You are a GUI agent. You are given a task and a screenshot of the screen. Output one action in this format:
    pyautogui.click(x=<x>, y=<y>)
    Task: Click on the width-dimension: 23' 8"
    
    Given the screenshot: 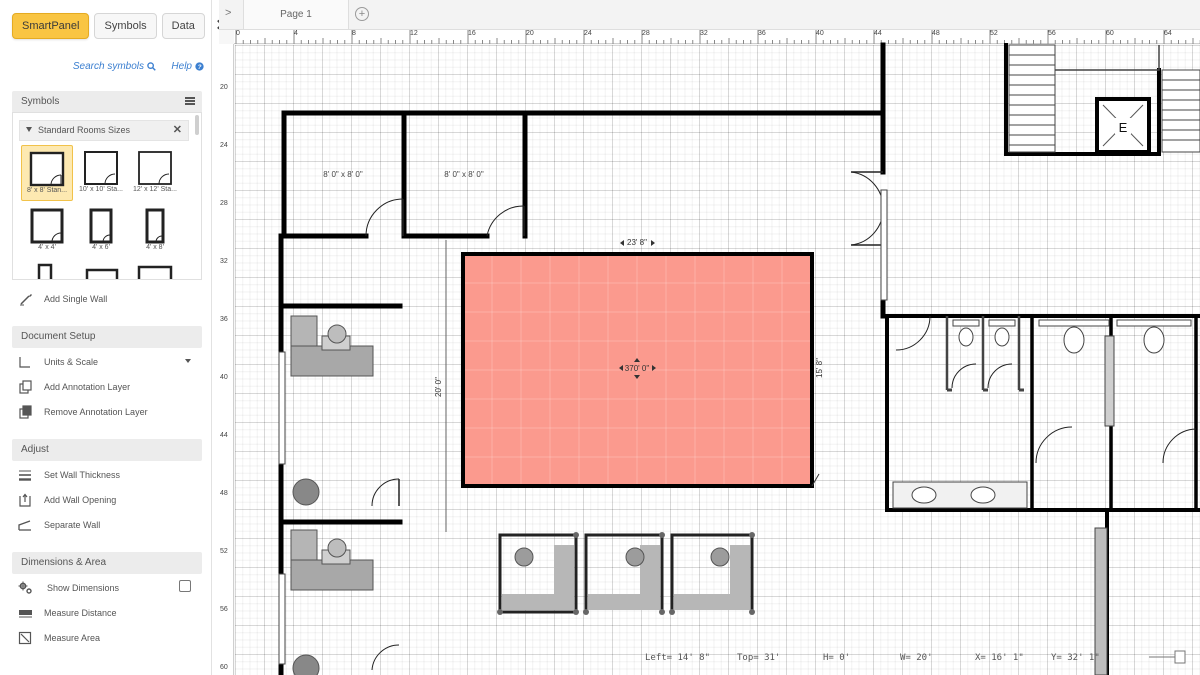 What is the action you would take?
    pyautogui.click(x=637, y=242)
    